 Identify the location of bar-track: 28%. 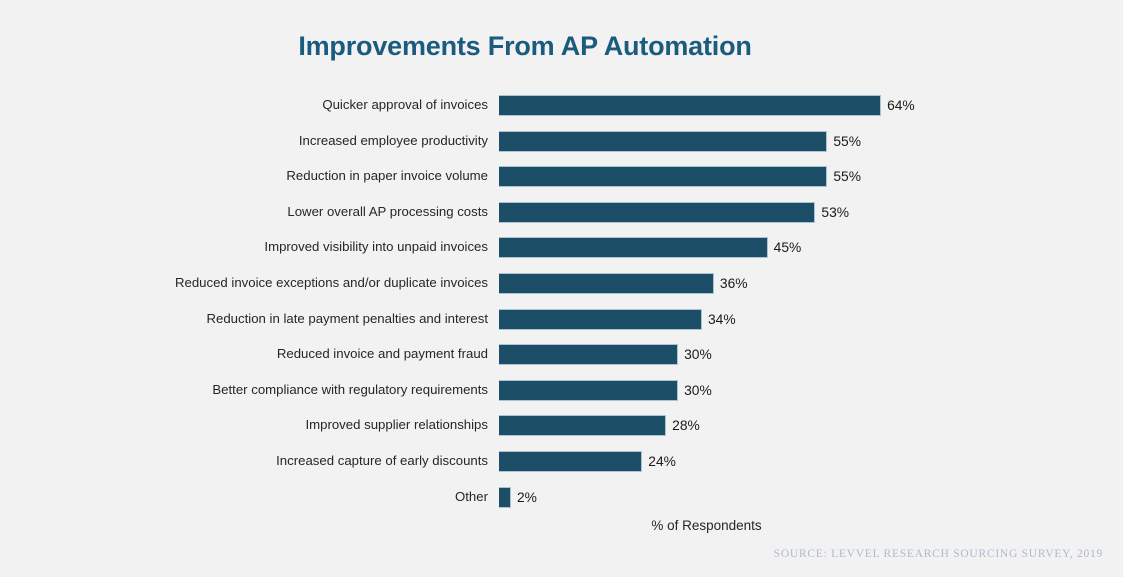
(599, 426).